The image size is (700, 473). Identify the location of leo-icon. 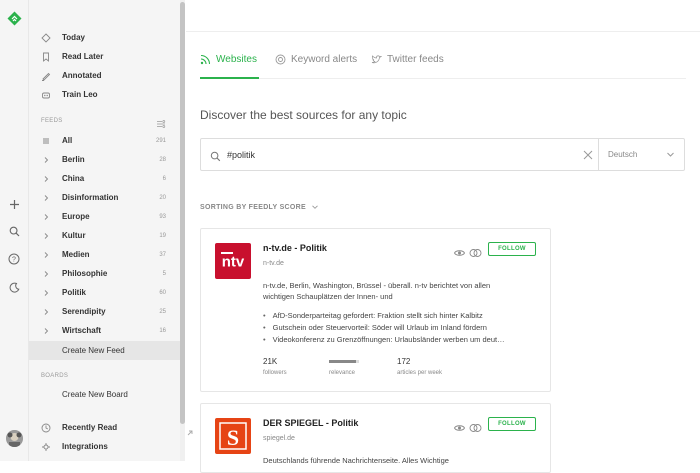
(46, 95).